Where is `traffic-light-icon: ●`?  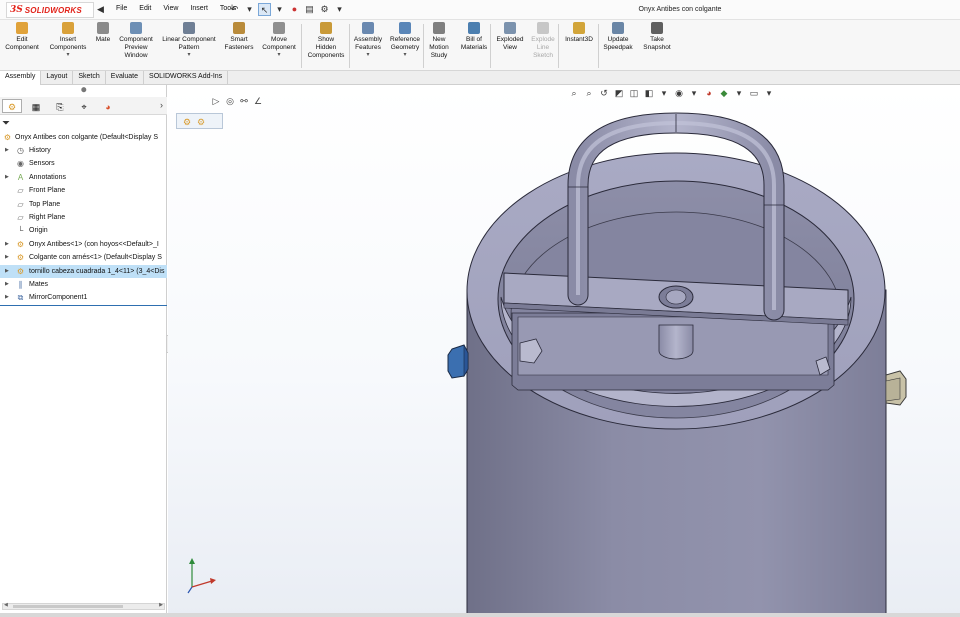 traffic-light-icon: ● is located at coordinates (294, 9).